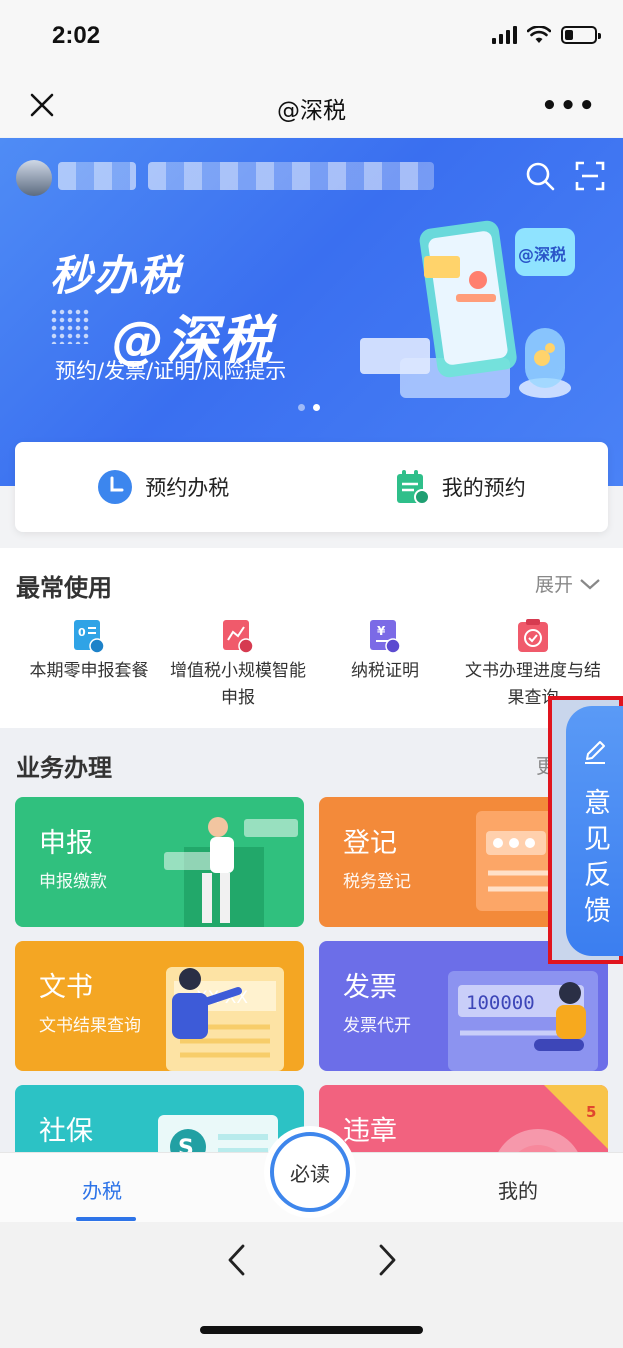 The height and width of the screenshot is (1348, 623). What do you see at coordinates (370, 843) in the screenshot?
I see `tile-title: 登记` at bounding box center [370, 843].